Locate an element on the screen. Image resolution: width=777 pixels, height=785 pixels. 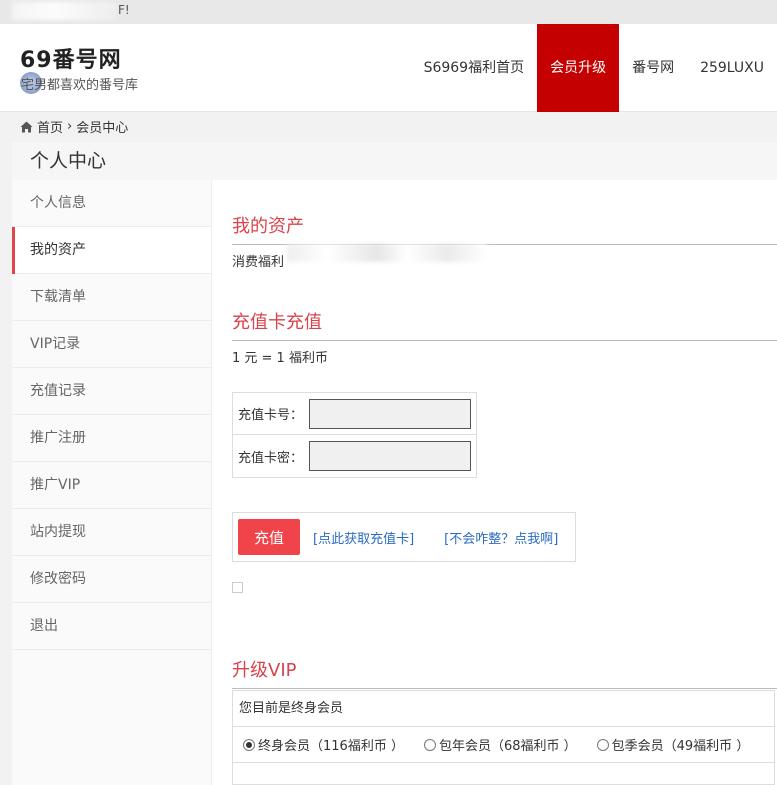
card-password-input is located at coordinates (390, 456).